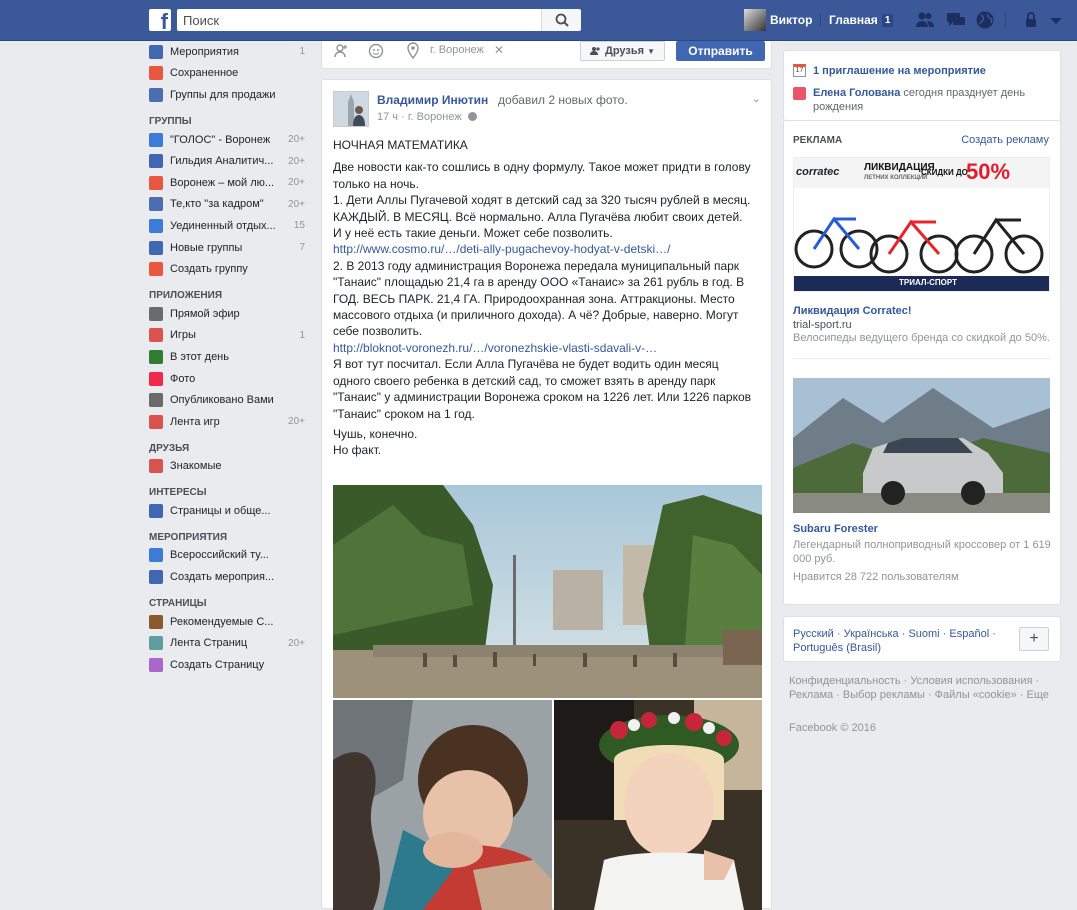 This screenshot has width=1077, height=910. What do you see at coordinates (229, 74) in the screenshot?
I see `sidebar-item-top-items: Сохраненное` at bounding box center [229, 74].